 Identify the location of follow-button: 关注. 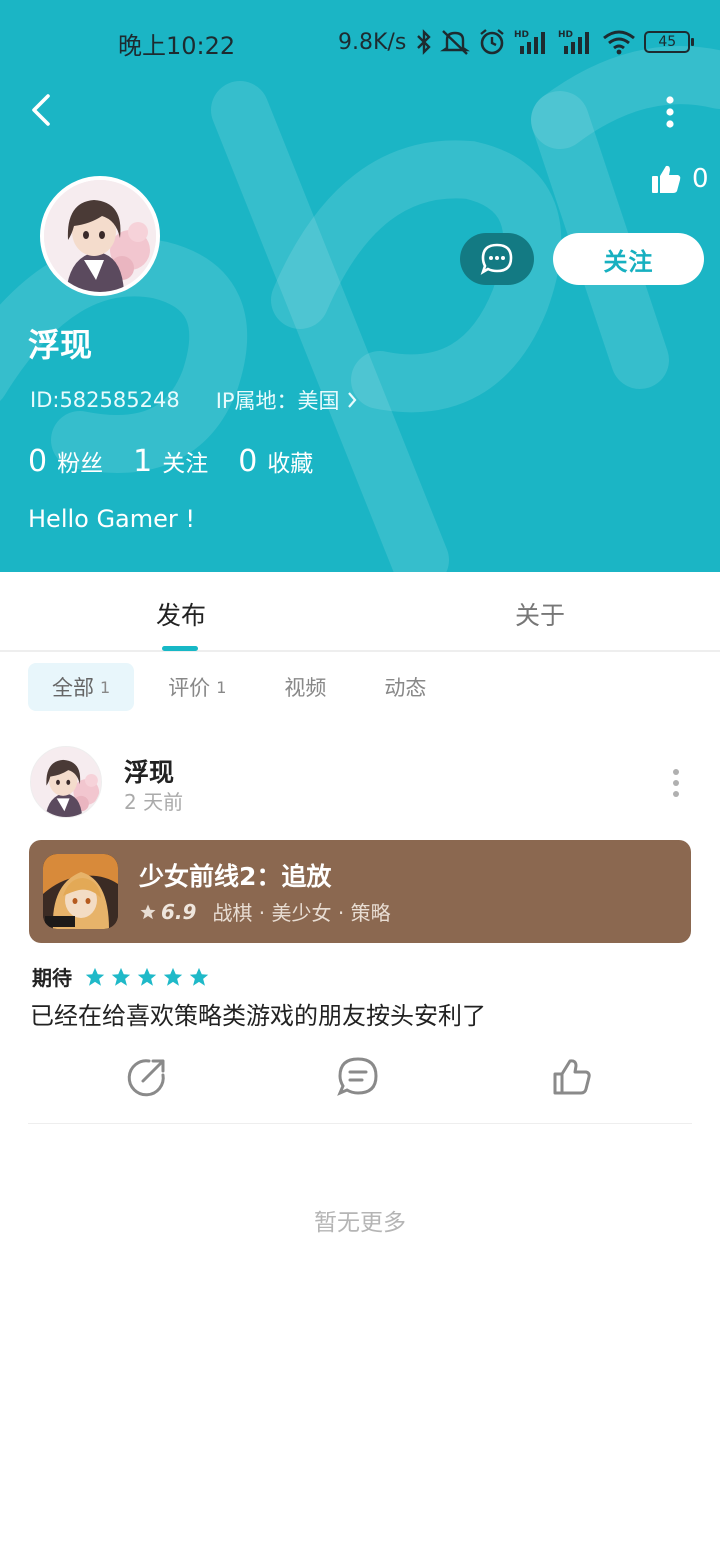
(628, 259).